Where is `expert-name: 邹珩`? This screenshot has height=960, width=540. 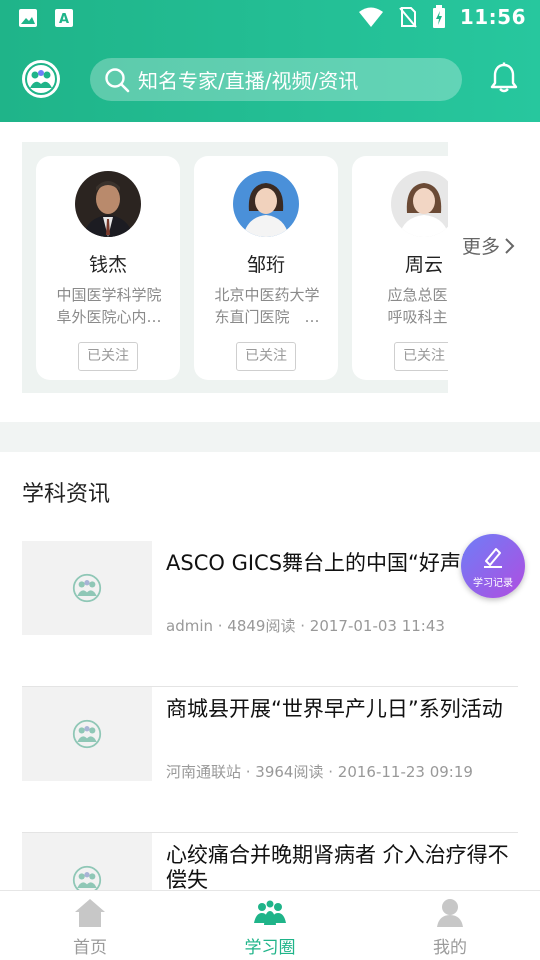 expert-name: 邹珩 is located at coordinates (265, 265).